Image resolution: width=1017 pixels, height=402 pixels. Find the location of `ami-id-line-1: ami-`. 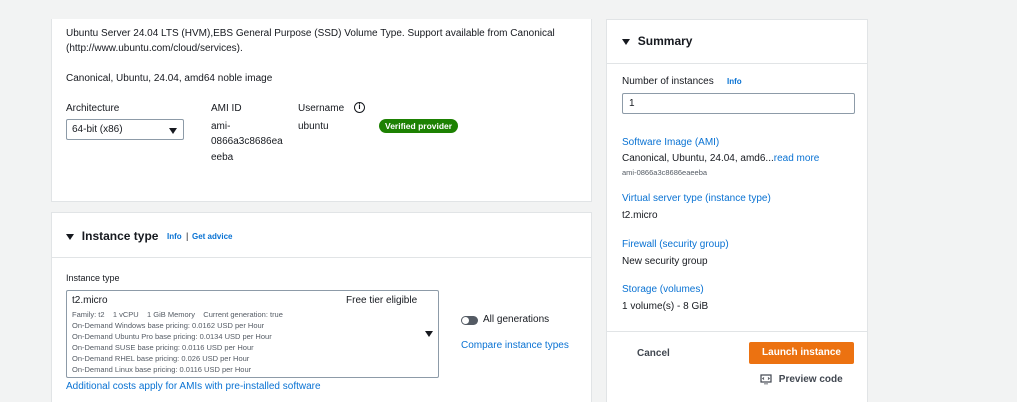

ami-id-line-1: ami- is located at coordinates (221, 126).